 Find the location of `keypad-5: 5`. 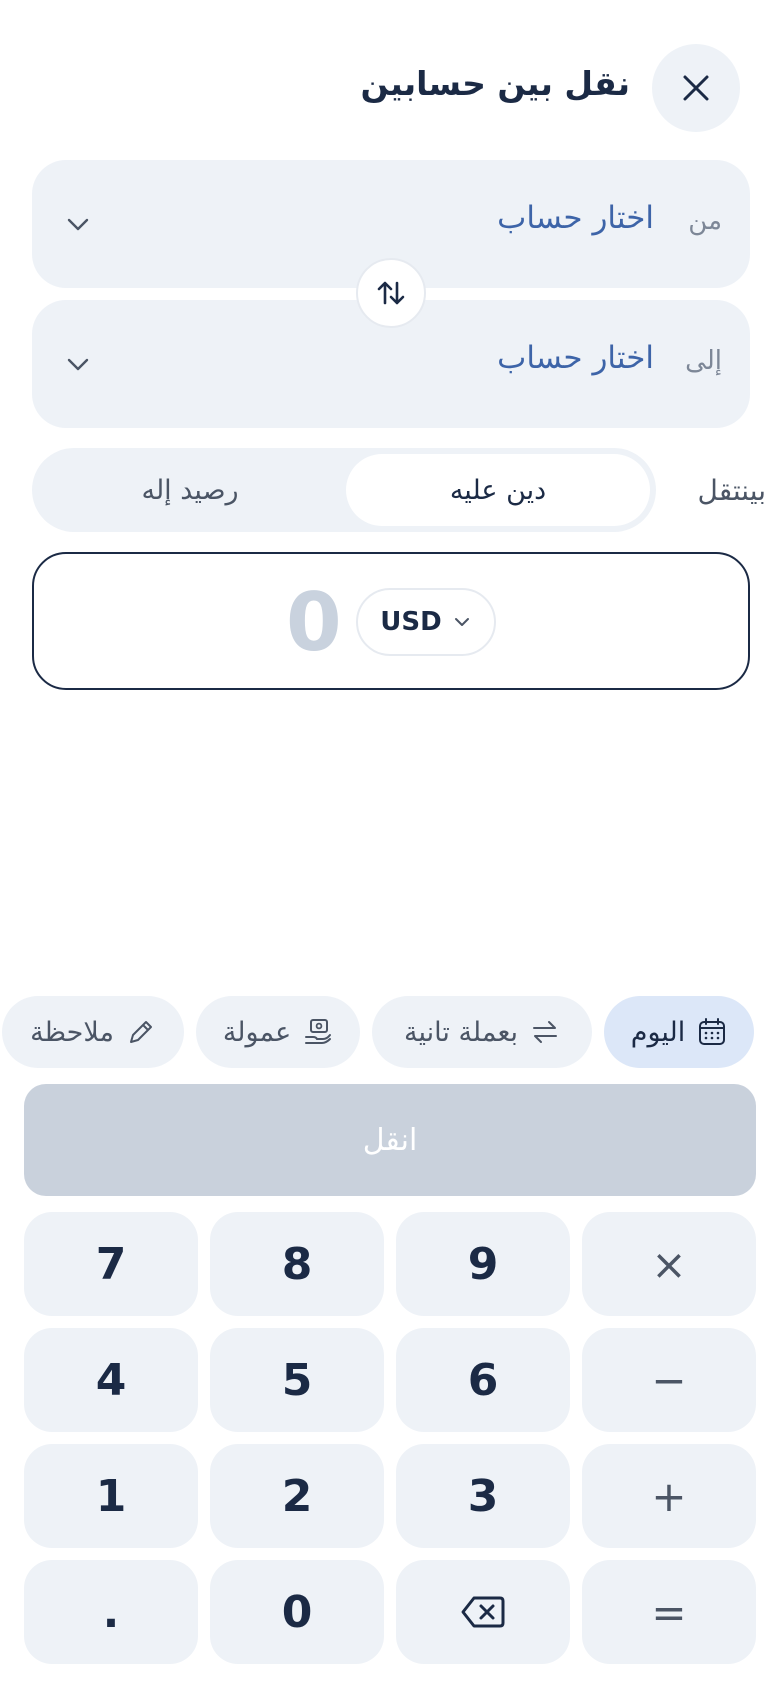

keypad-5: 5 is located at coordinates (297, 1380).